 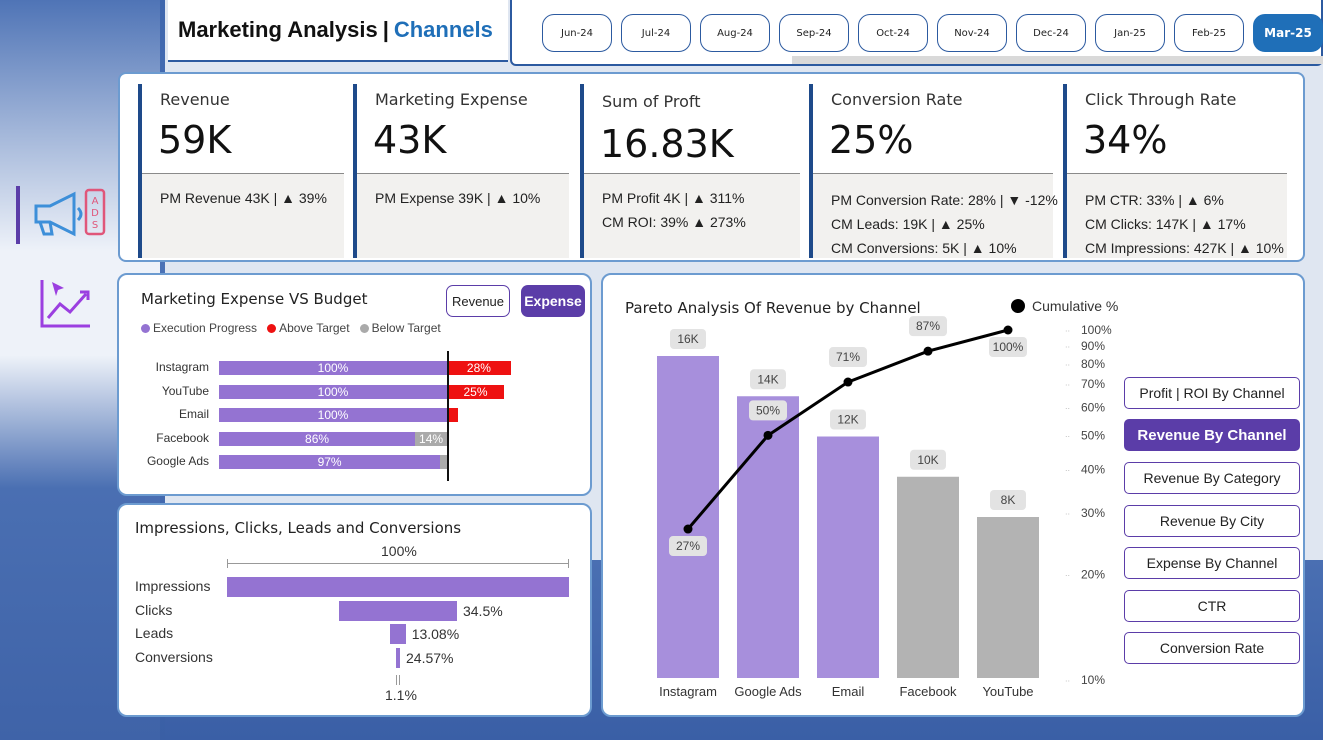 I want to click on x-axis-tick-label: Facebook, so click(x=928, y=691).